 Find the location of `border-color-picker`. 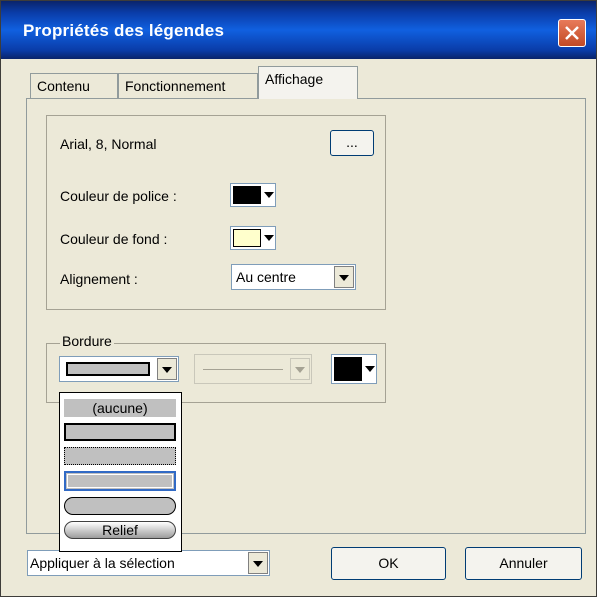

border-color-picker is located at coordinates (354, 369).